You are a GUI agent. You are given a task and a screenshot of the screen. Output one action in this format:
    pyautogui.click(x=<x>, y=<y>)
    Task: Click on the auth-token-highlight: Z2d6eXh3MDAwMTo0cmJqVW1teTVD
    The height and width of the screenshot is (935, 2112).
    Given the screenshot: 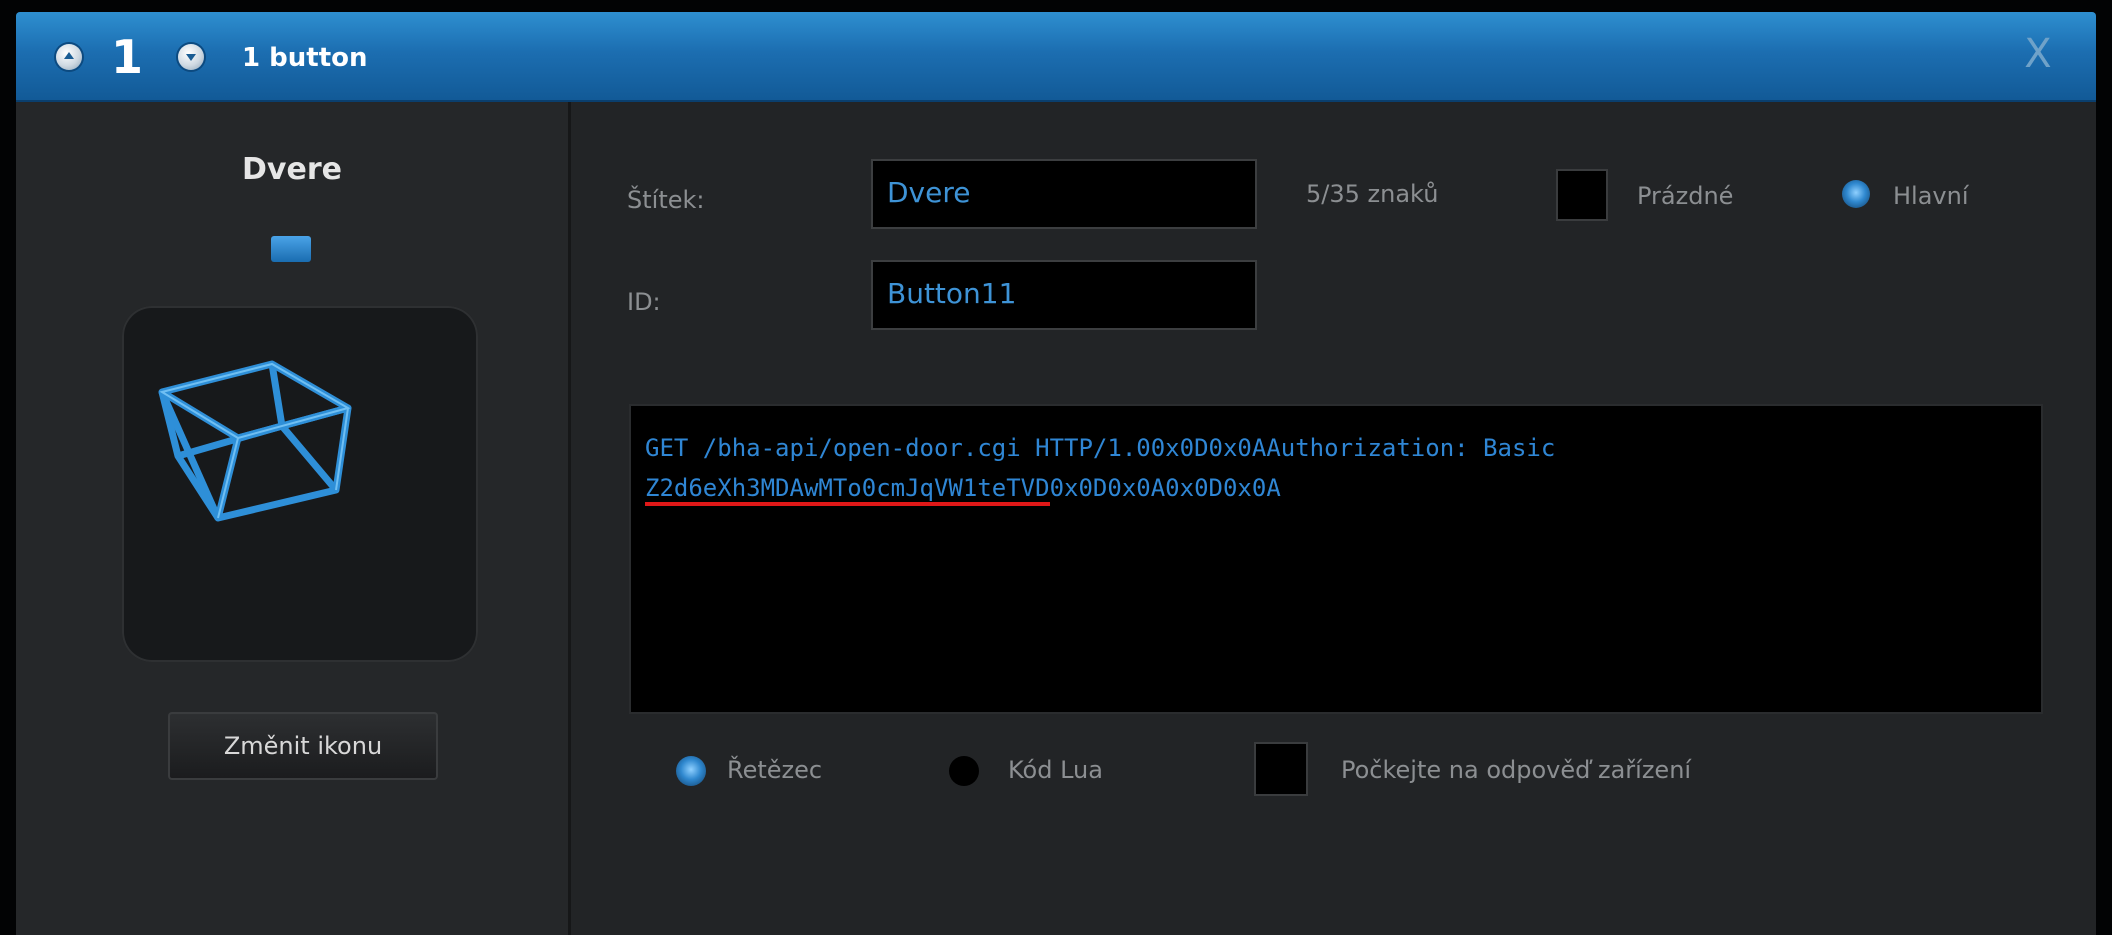 What is the action you would take?
    pyautogui.click(x=847, y=490)
    